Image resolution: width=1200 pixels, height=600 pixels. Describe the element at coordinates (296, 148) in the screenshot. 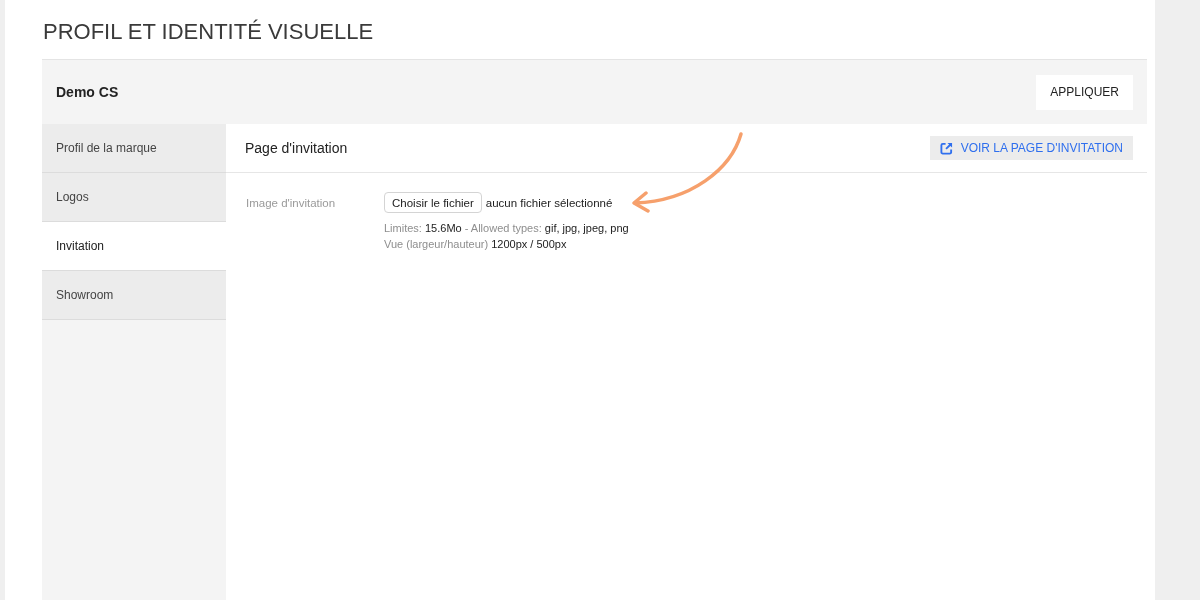

I see `section-title: Page d'invitation` at that location.